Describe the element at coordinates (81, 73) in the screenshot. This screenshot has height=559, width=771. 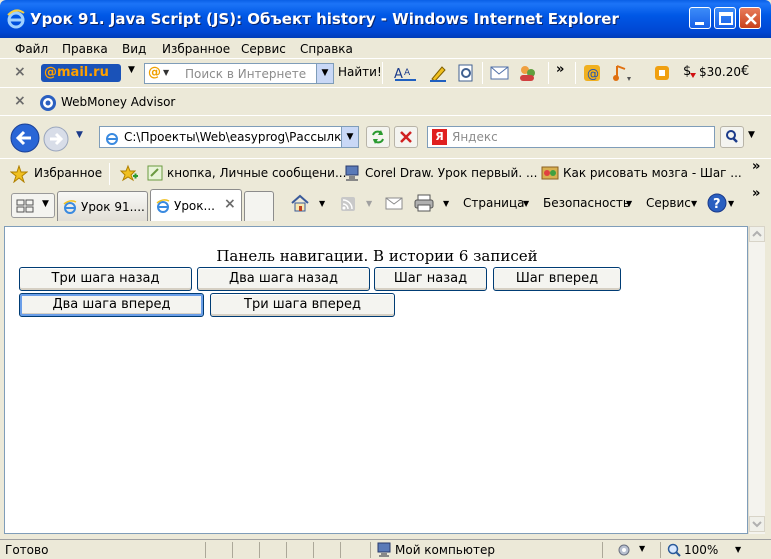
I see `mailru-logo: @mail.ru` at that location.